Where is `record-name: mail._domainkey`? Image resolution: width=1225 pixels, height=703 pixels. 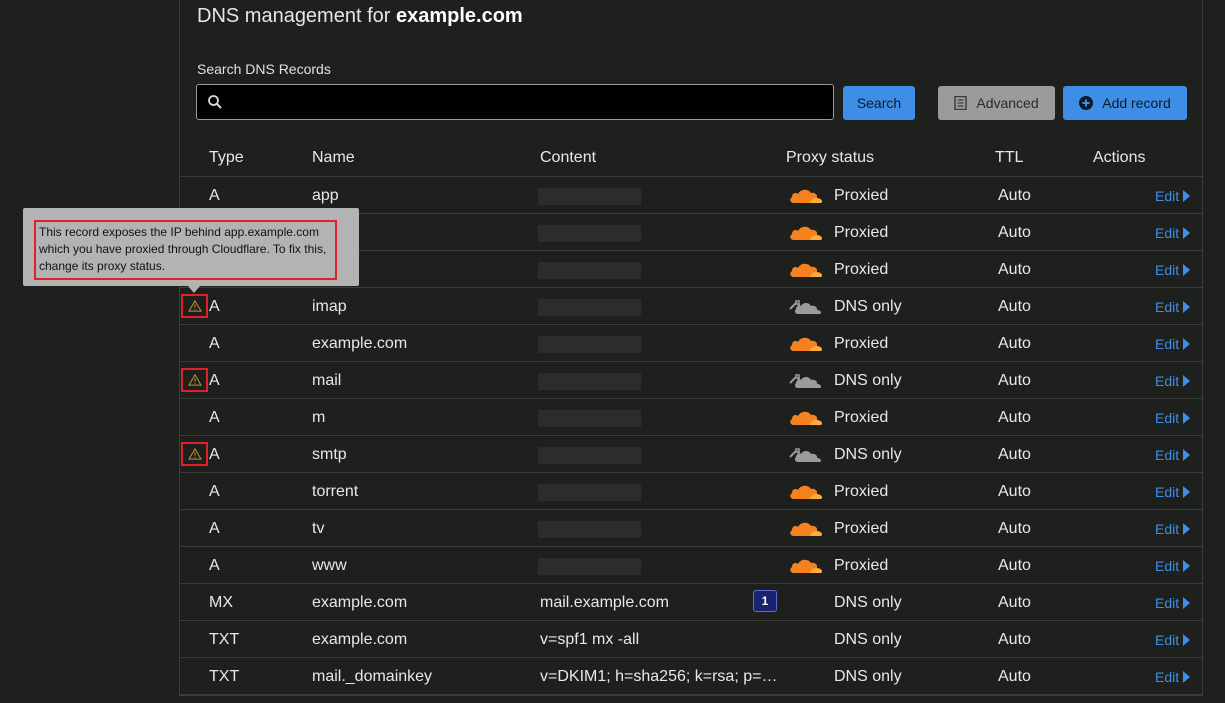
record-name: mail._domainkey is located at coordinates (372, 676).